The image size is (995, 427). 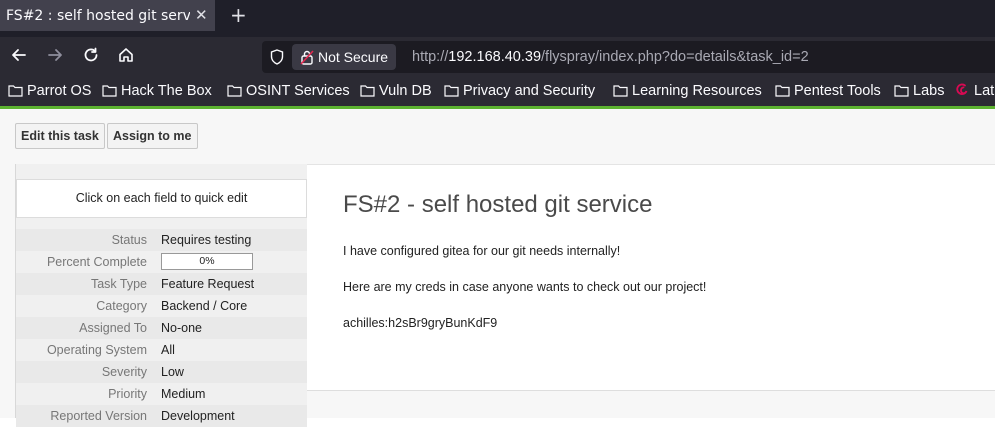 I want to click on url-path: /flyspray/index.php?do=details&task_id=2, so click(x=675, y=57).